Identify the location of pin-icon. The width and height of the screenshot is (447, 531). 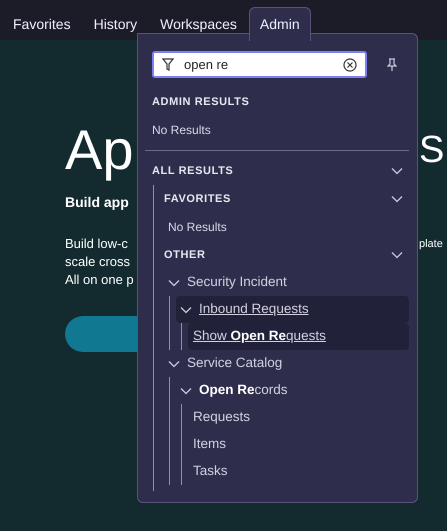
(392, 65).